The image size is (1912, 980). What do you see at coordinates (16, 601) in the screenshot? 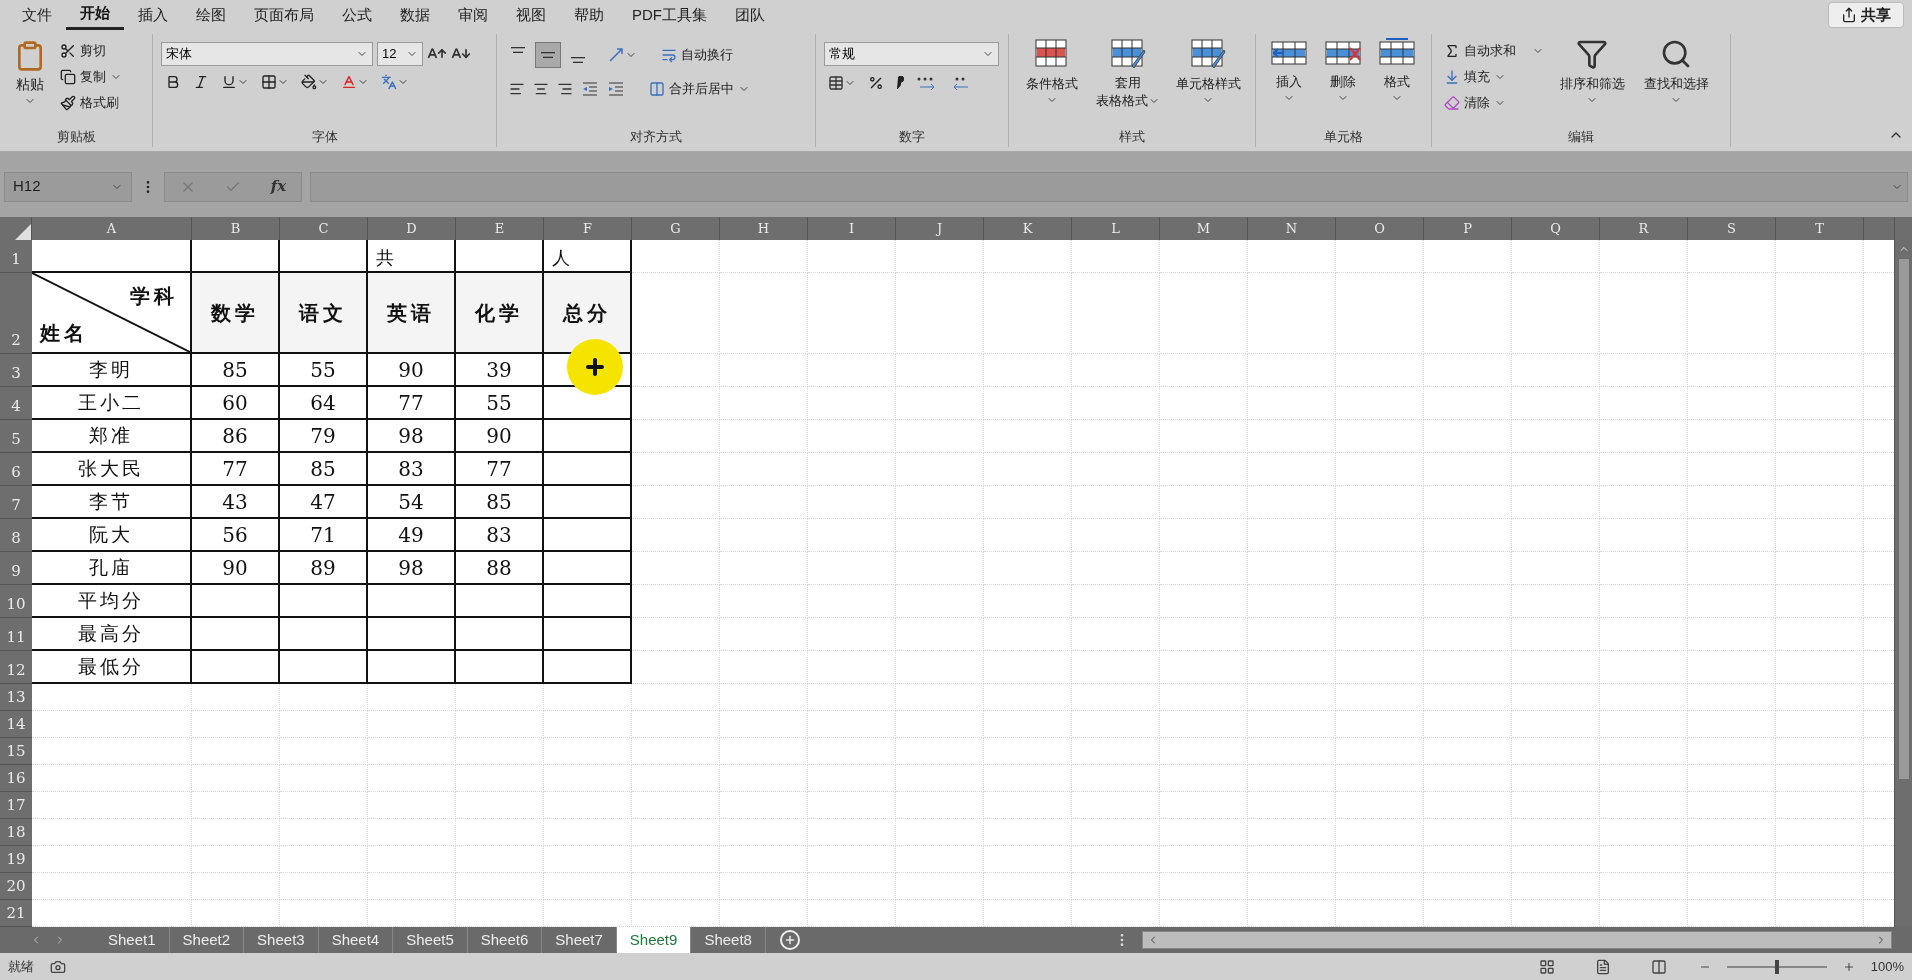
I see `row-header: 10` at bounding box center [16, 601].